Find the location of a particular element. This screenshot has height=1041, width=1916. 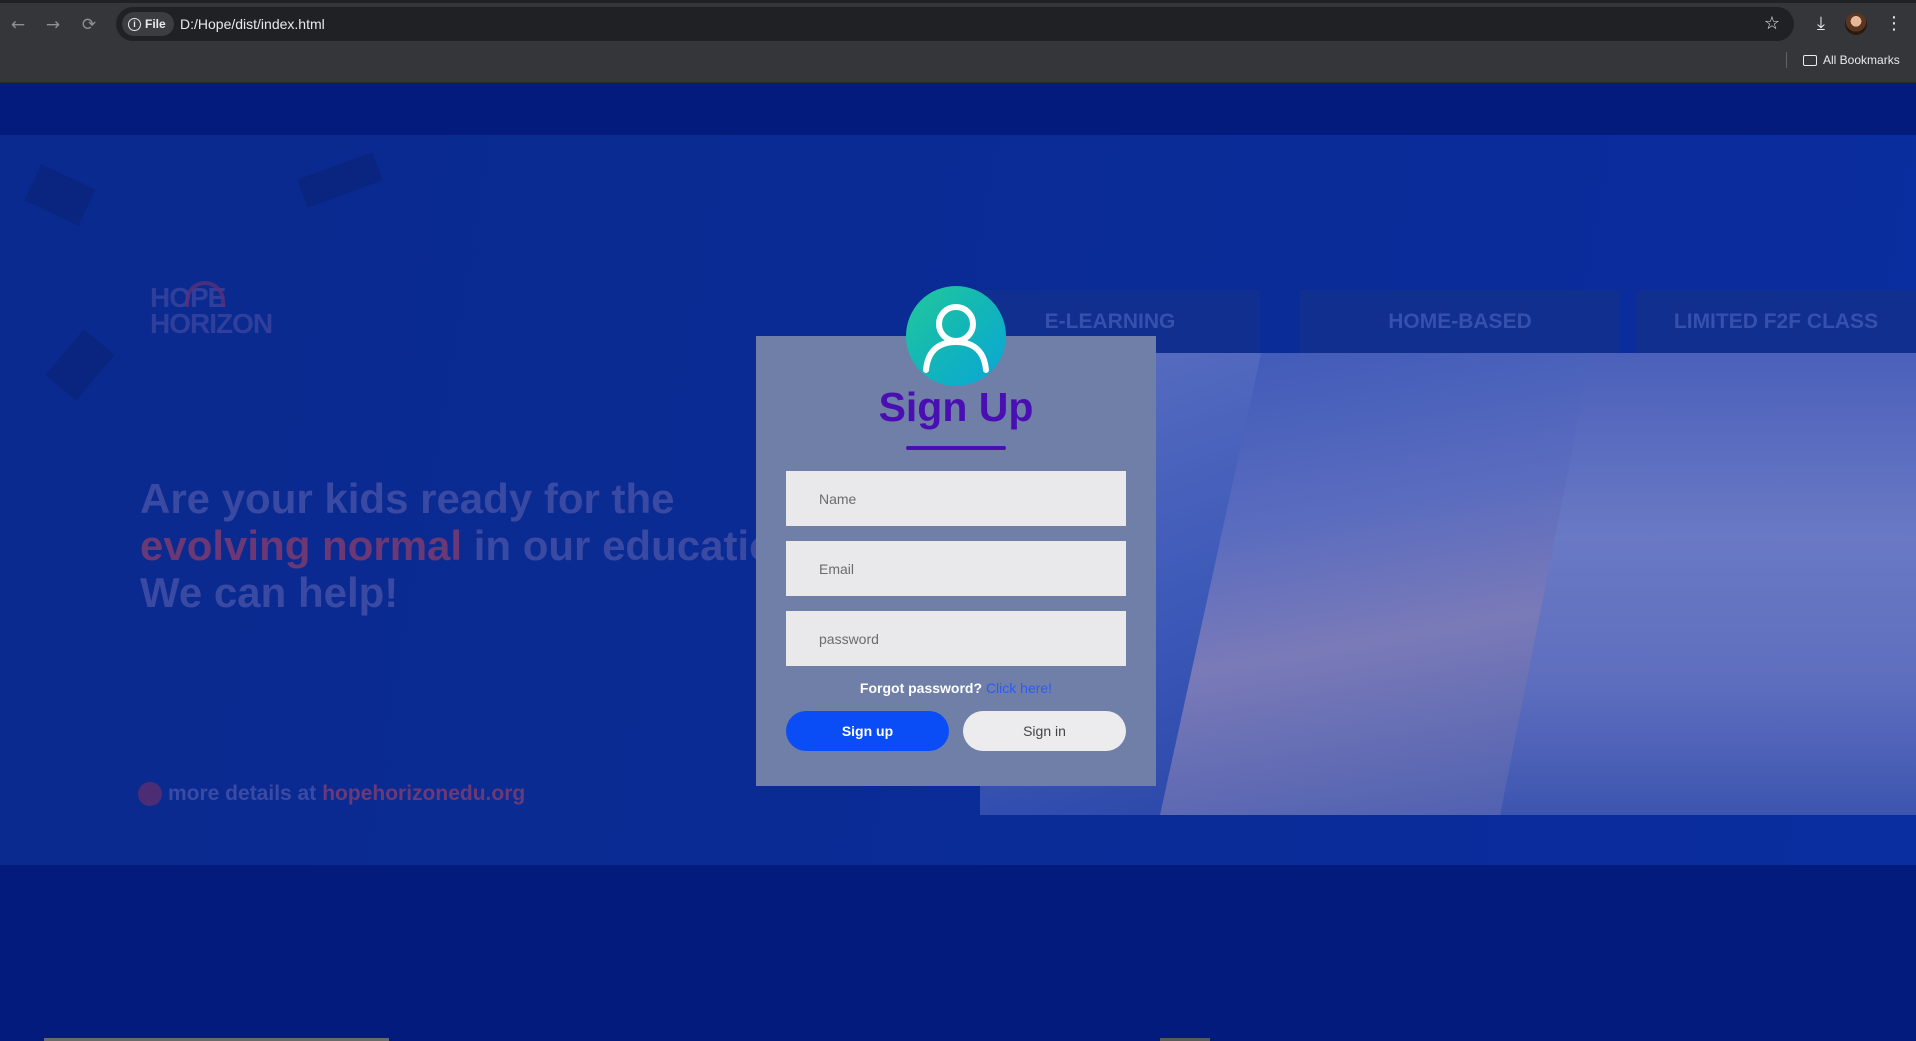

bookmarks-divider is located at coordinates (1786, 60).